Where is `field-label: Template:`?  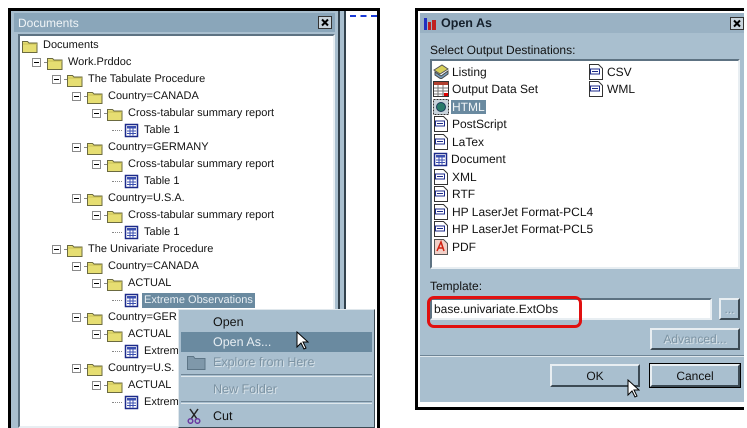
field-label: Template: is located at coordinates (456, 286).